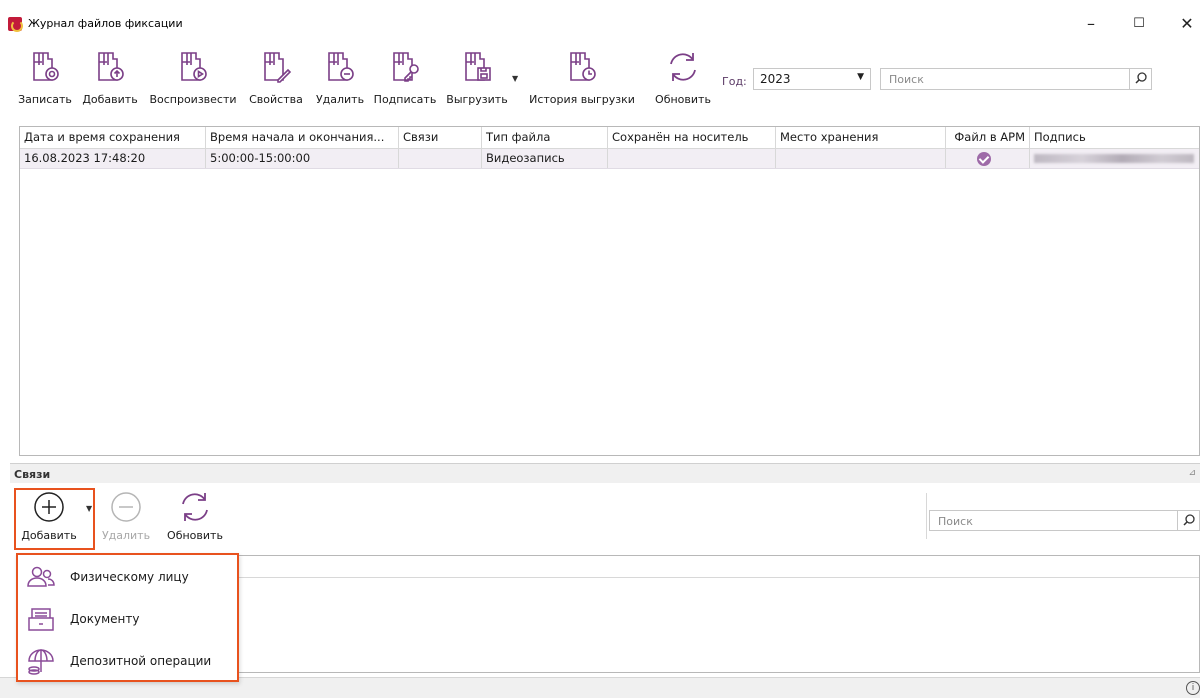 The width and height of the screenshot is (1200, 698). Describe the element at coordinates (141, 661) in the screenshot. I see `menu-item-deposit-label: Депозитной операции` at that location.